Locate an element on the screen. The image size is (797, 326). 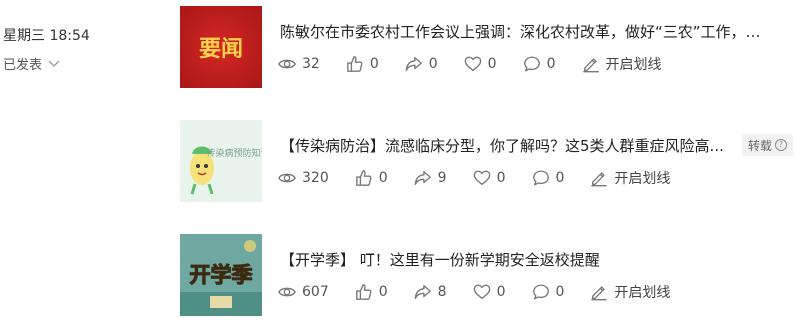
school-thumb-text: 开学季 is located at coordinates (221, 275).